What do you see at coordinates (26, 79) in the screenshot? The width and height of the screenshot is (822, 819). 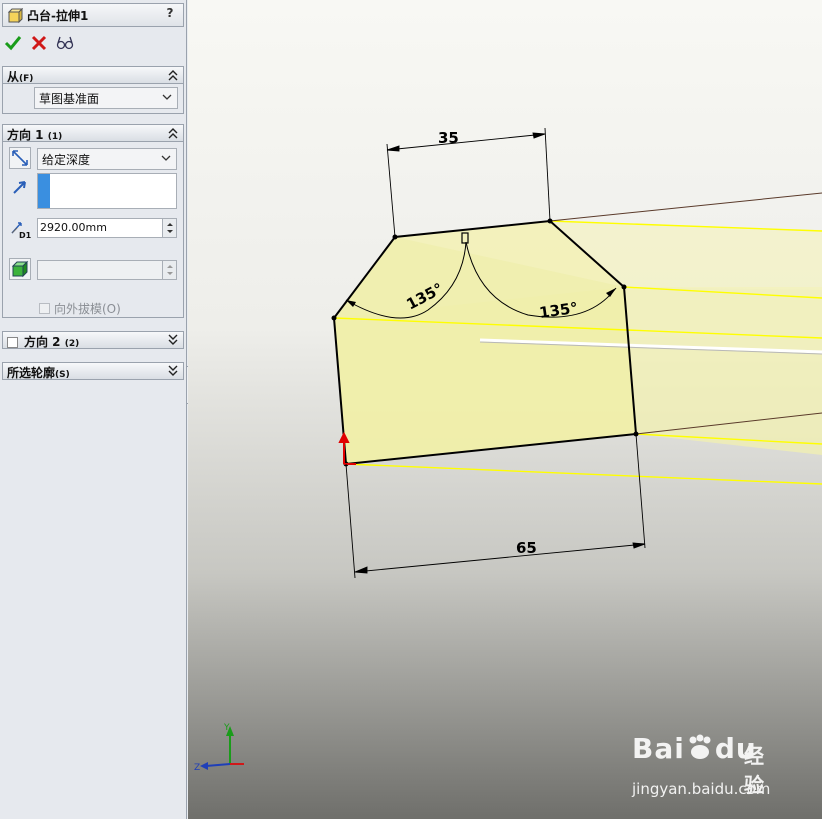 I see `from-shortcut: (F)` at bounding box center [26, 79].